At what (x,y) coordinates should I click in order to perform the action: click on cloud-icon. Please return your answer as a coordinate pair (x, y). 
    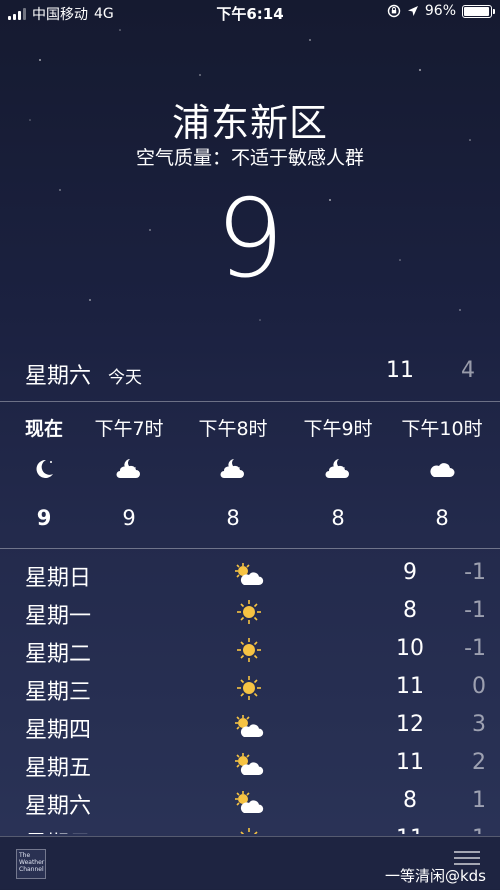
    Looking at the image, I should click on (442, 469).